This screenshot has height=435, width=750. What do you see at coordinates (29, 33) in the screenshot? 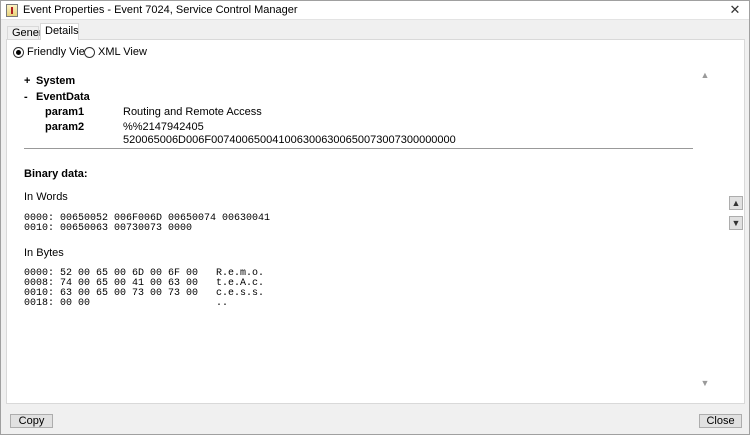
I see `tab-general: General` at bounding box center [29, 33].